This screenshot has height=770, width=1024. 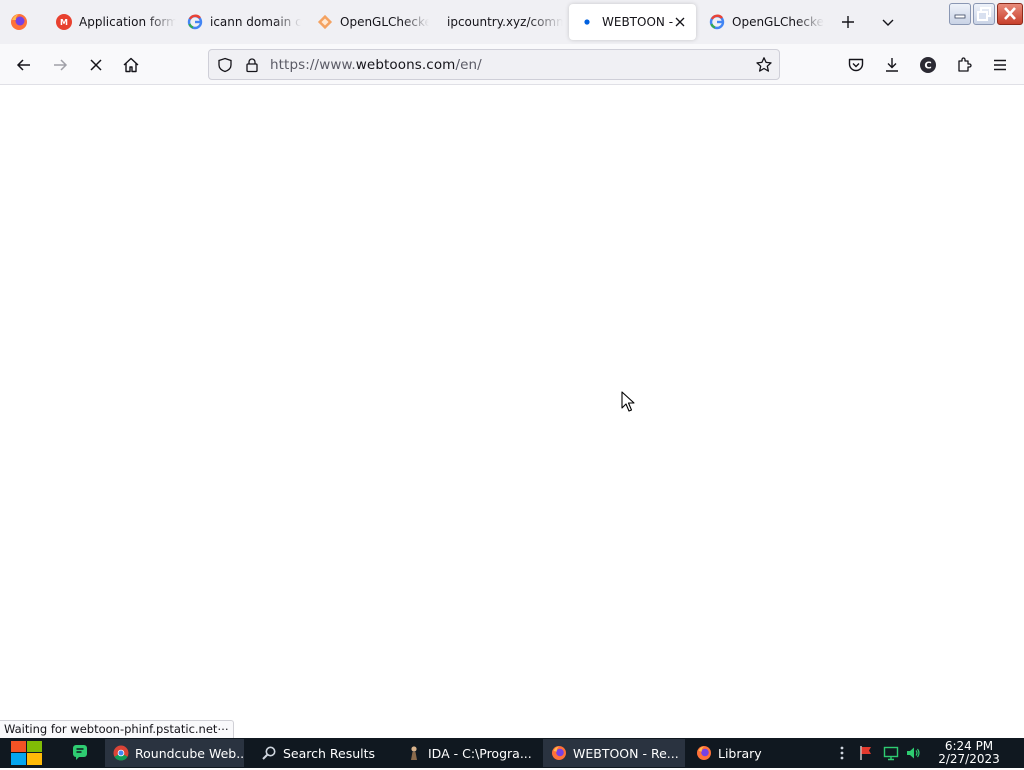 What do you see at coordinates (414, 753) in the screenshot?
I see `ida-icon` at bounding box center [414, 753].